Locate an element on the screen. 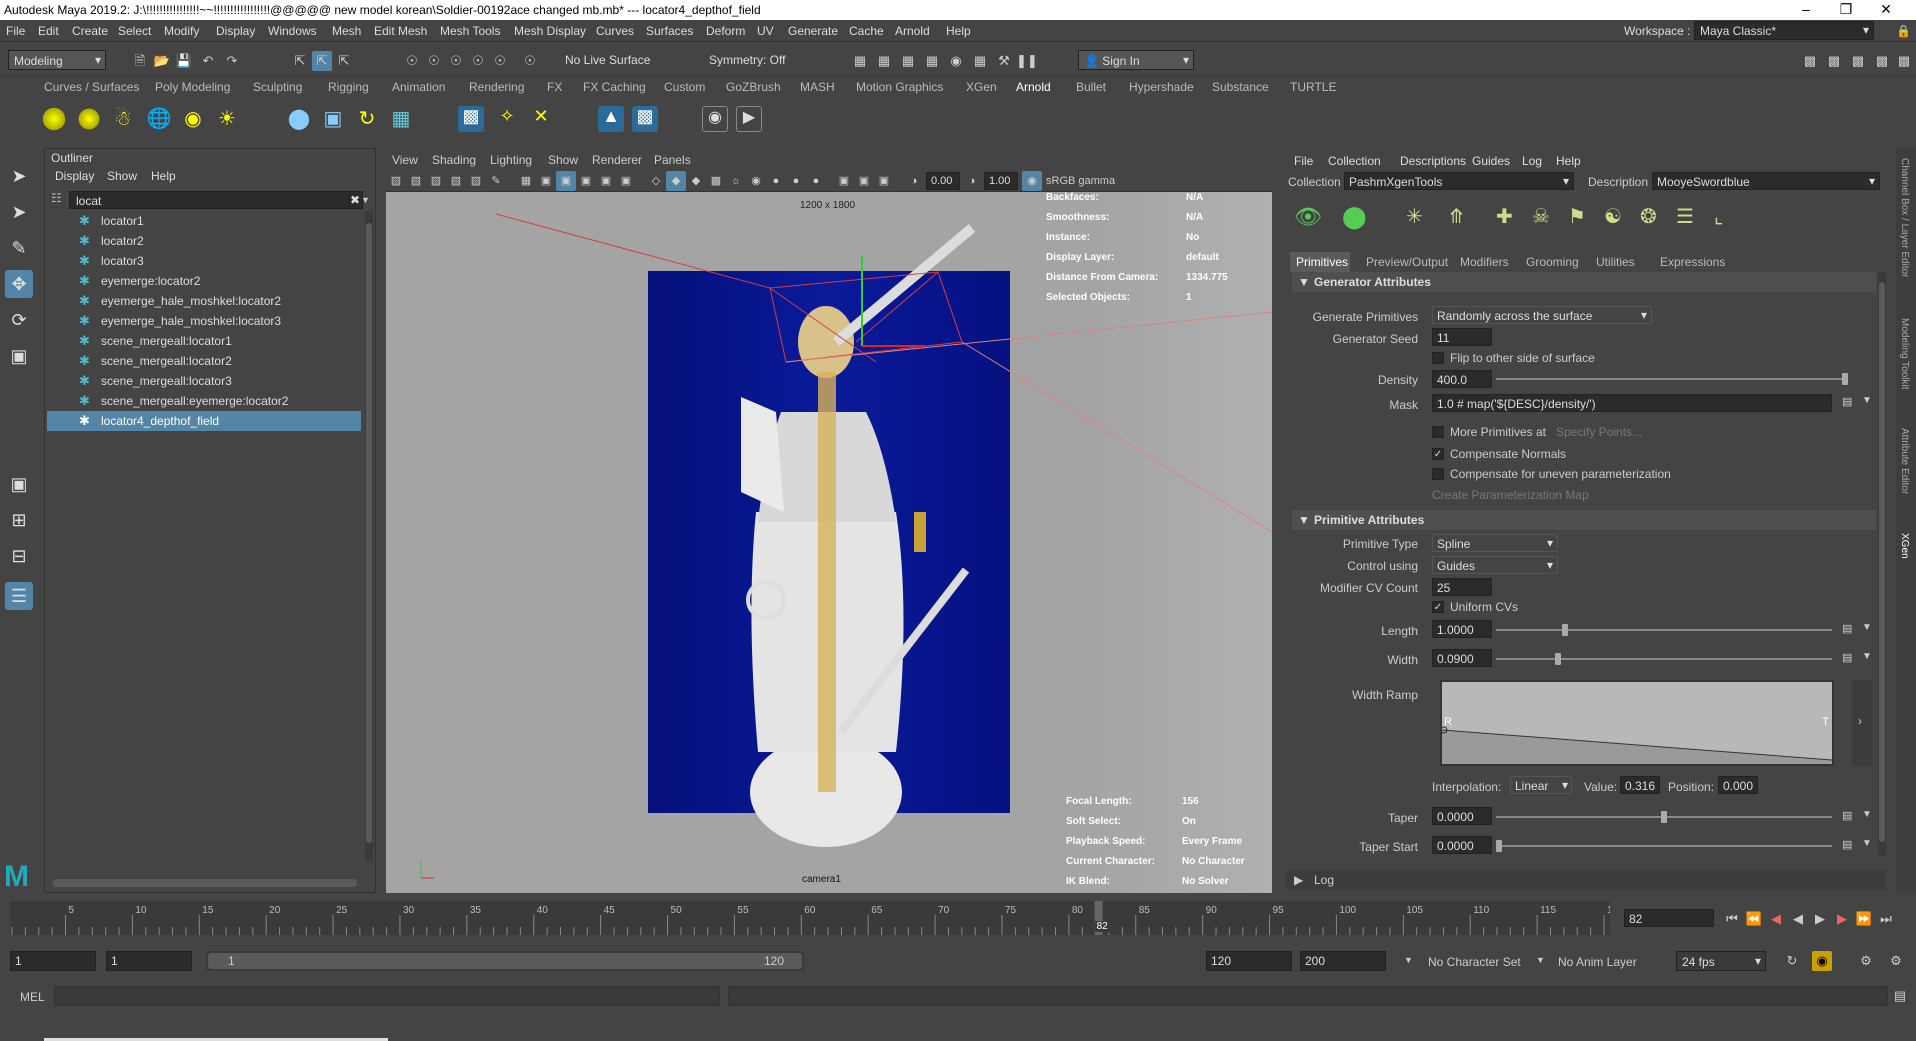 The width and height of the screenshot is (1916, 1041). outliner-menu-display: Display is located at coordinates (74, 176).